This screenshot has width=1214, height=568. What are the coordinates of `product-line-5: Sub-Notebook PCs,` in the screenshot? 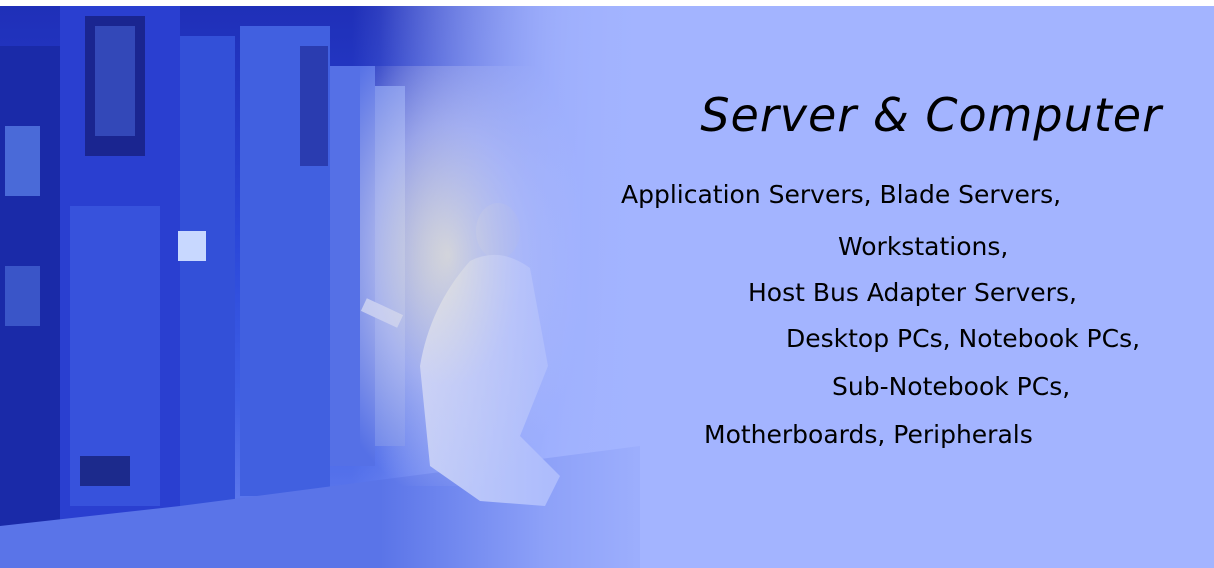 It's located at (951, 386).